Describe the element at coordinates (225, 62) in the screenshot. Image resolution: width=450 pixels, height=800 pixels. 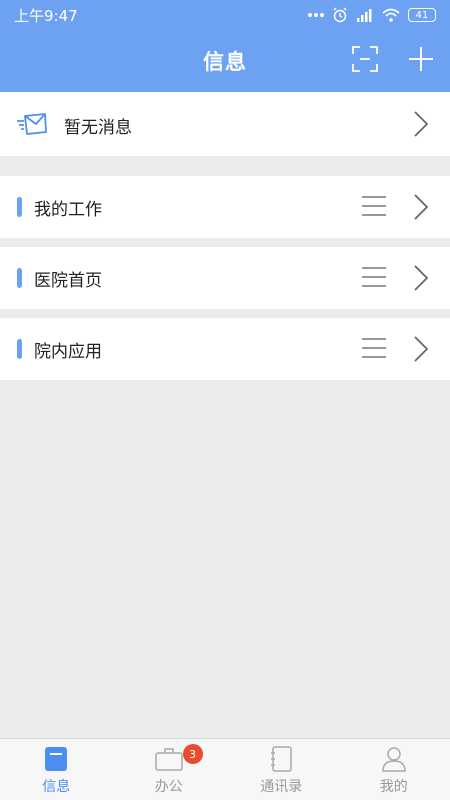
I see `page-title: 信息` at that location.